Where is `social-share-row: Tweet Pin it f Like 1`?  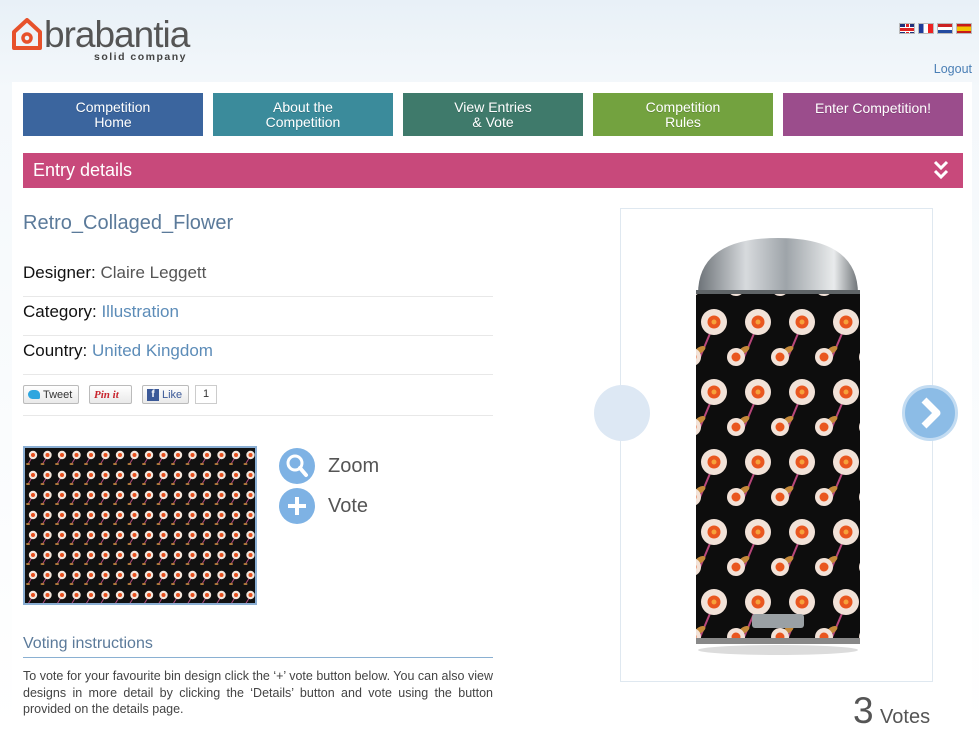 social-share-row: Tweet Pin it f Like 1 is located at coordinates (258, 396).